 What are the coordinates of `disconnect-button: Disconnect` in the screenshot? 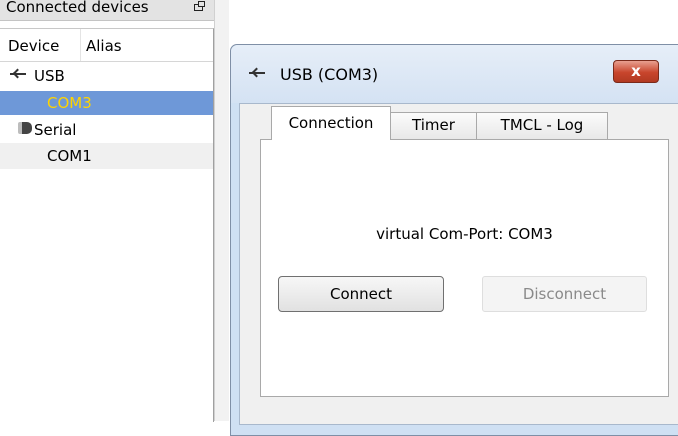 It's located at (564, 294).